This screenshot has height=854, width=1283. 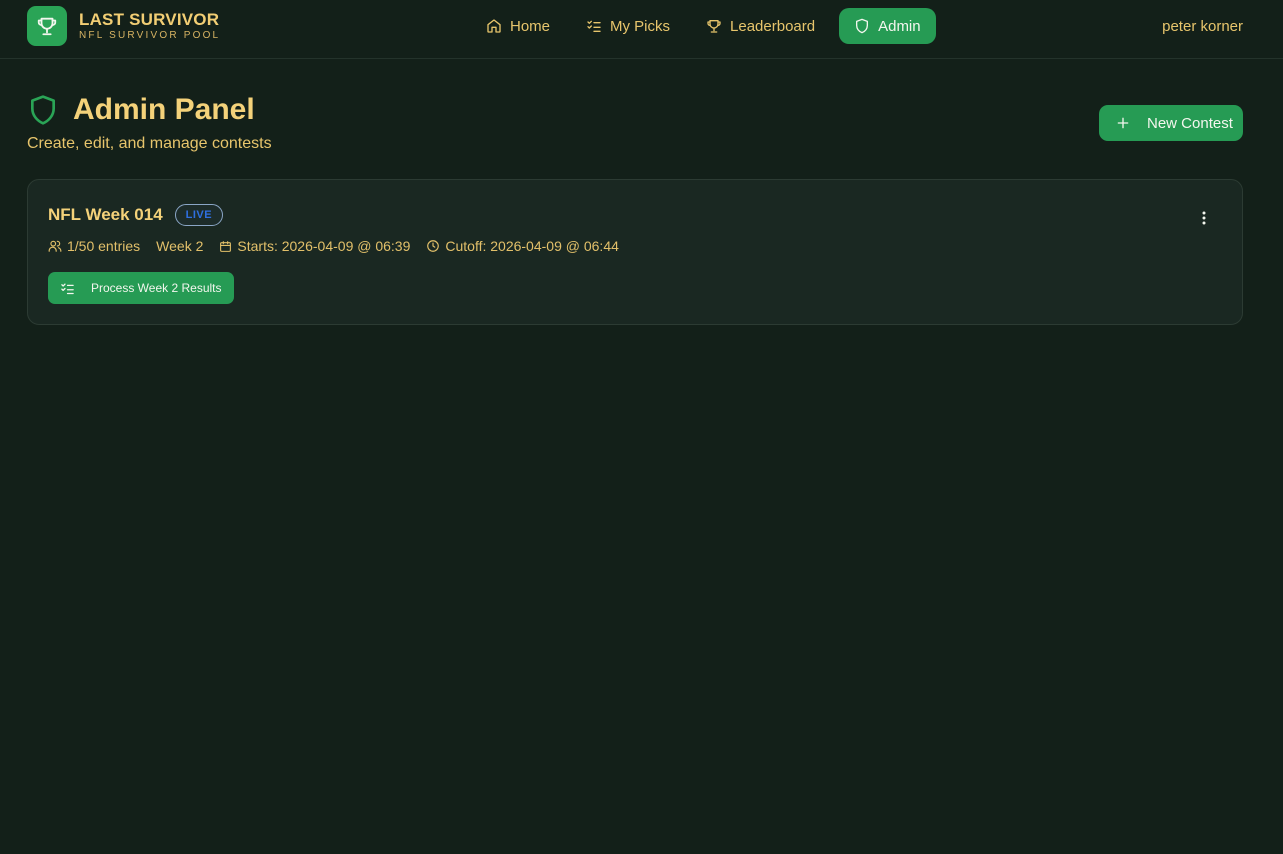 What do you see at coordinates (226, 246) in the screenshot?
I see `calendar-icon` at bounding box center [226, 246].